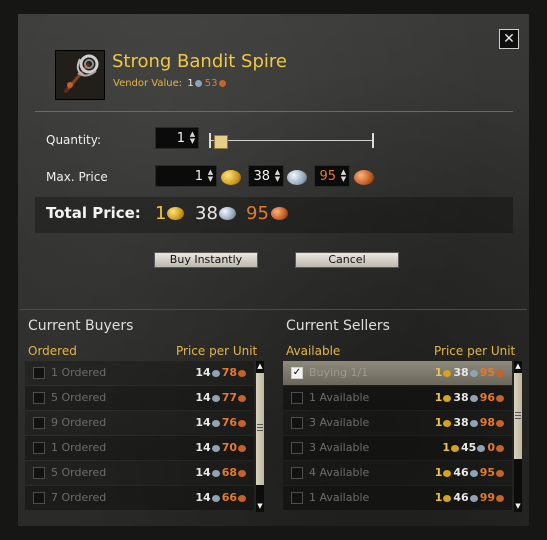 The width and height of the screenshot is (547, 540). Describe the element at coordinates (339, 497) in the screenshot. I see `row-quantity-text: 1 Available` at that location.